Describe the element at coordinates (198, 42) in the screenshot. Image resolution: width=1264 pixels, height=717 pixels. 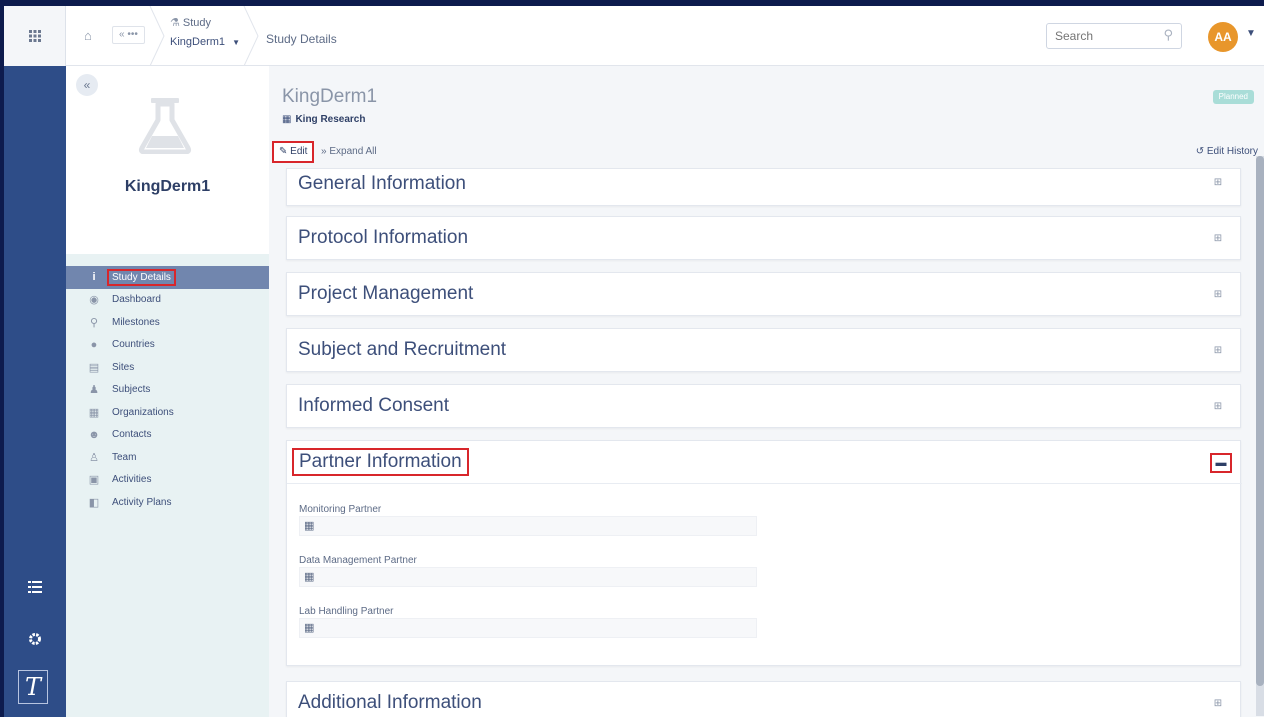
I see `breadcrumb-study-name: KingDerm1` at that location.